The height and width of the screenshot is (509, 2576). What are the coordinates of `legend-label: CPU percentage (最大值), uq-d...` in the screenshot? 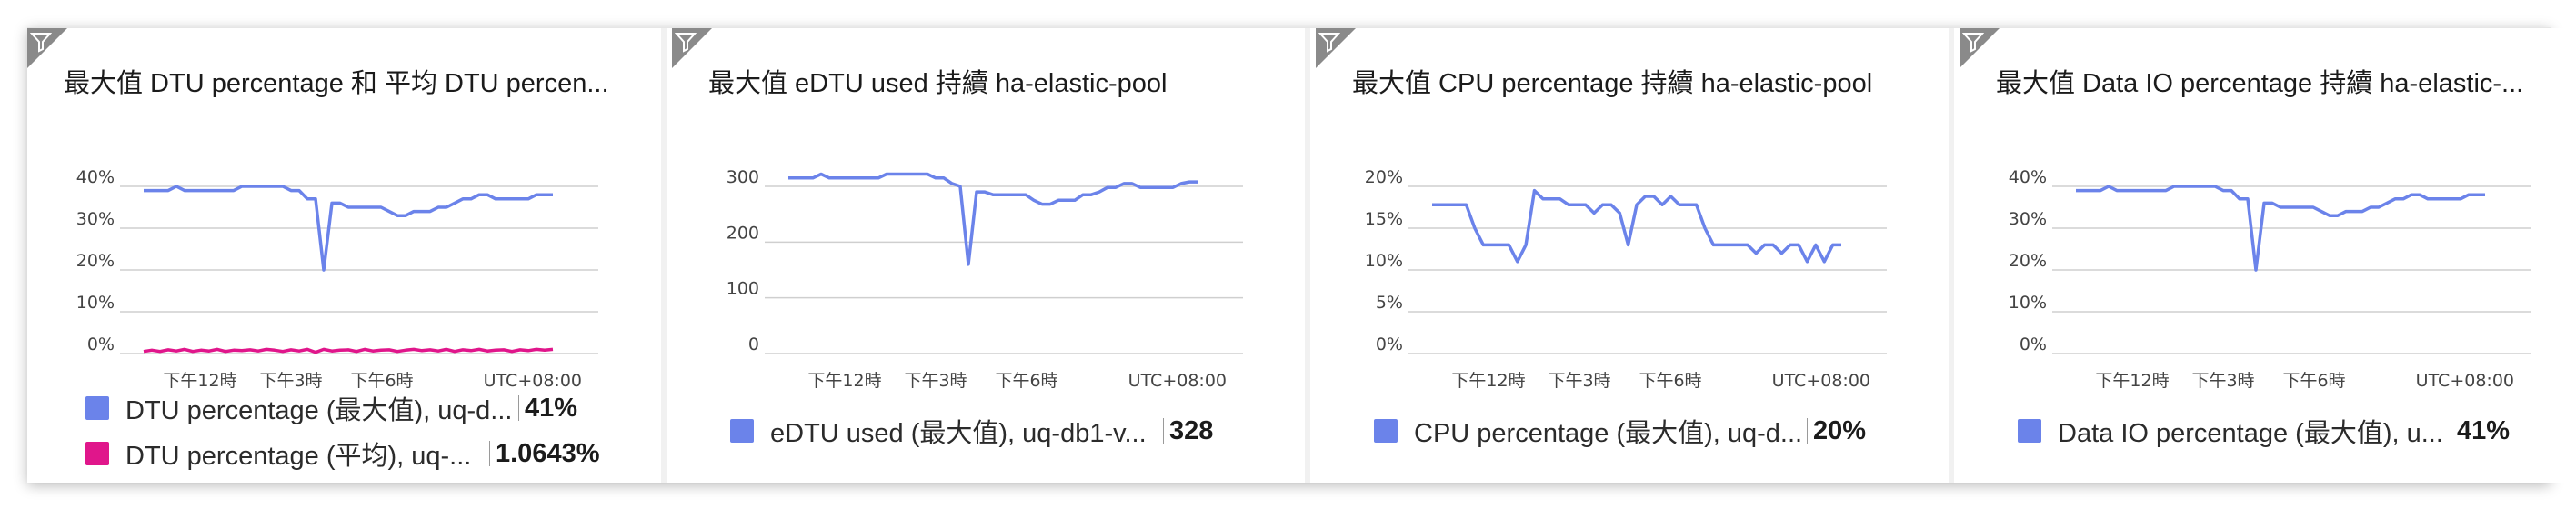 It's located at (1608, 433).